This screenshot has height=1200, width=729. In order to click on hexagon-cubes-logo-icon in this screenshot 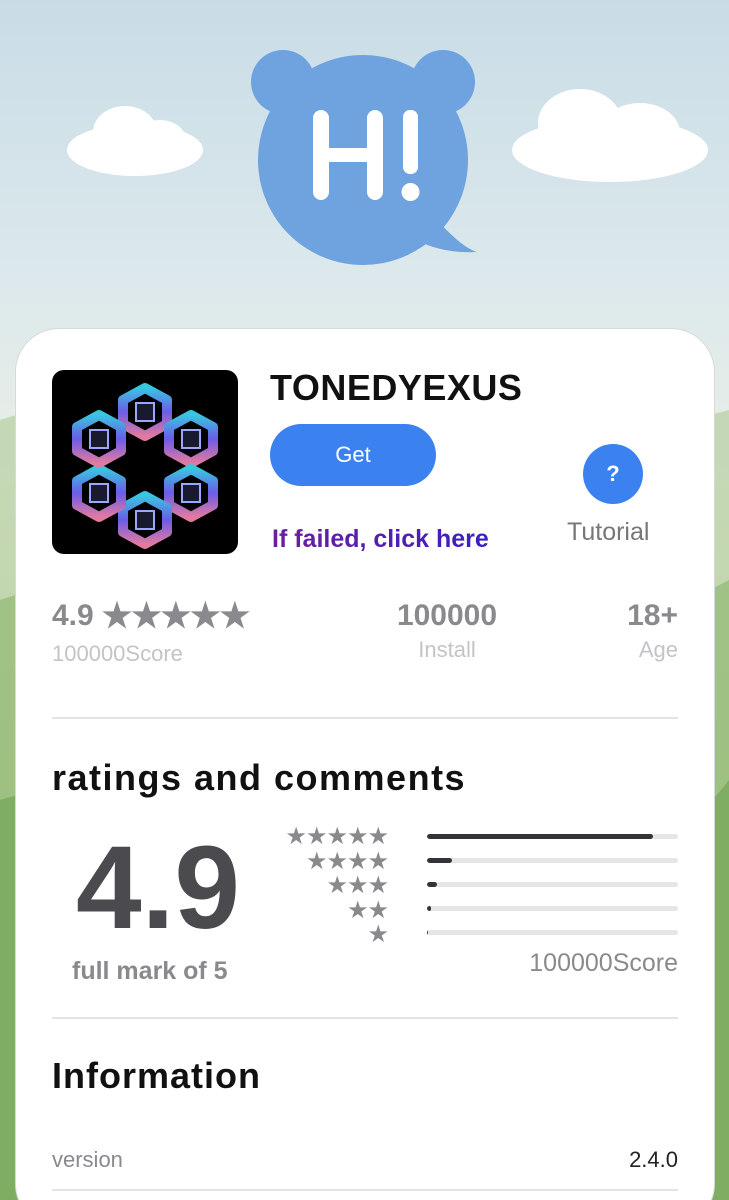, I will do `click(145, 462)`.